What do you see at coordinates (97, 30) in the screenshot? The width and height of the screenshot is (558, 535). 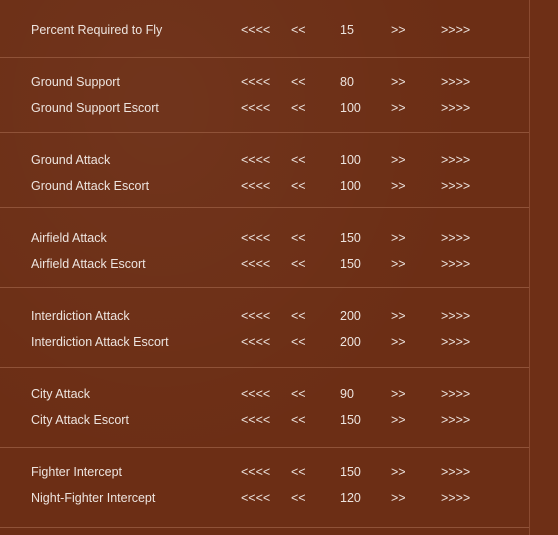 I see `setting-label: Percent Required to Fly` at bounding box center [97, 30].